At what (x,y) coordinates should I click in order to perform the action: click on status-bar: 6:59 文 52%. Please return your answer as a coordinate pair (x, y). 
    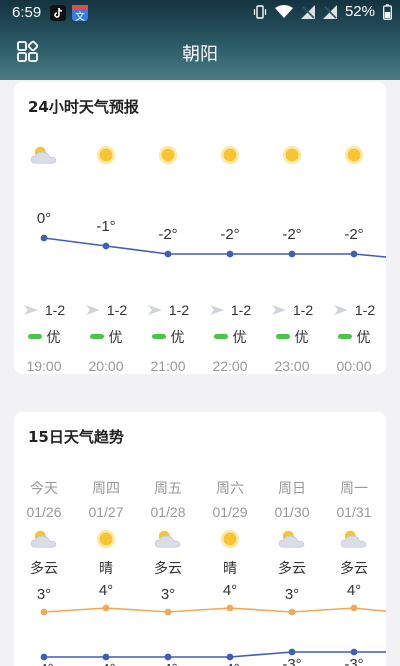
    Looking at the image, I should click on (200, 13).